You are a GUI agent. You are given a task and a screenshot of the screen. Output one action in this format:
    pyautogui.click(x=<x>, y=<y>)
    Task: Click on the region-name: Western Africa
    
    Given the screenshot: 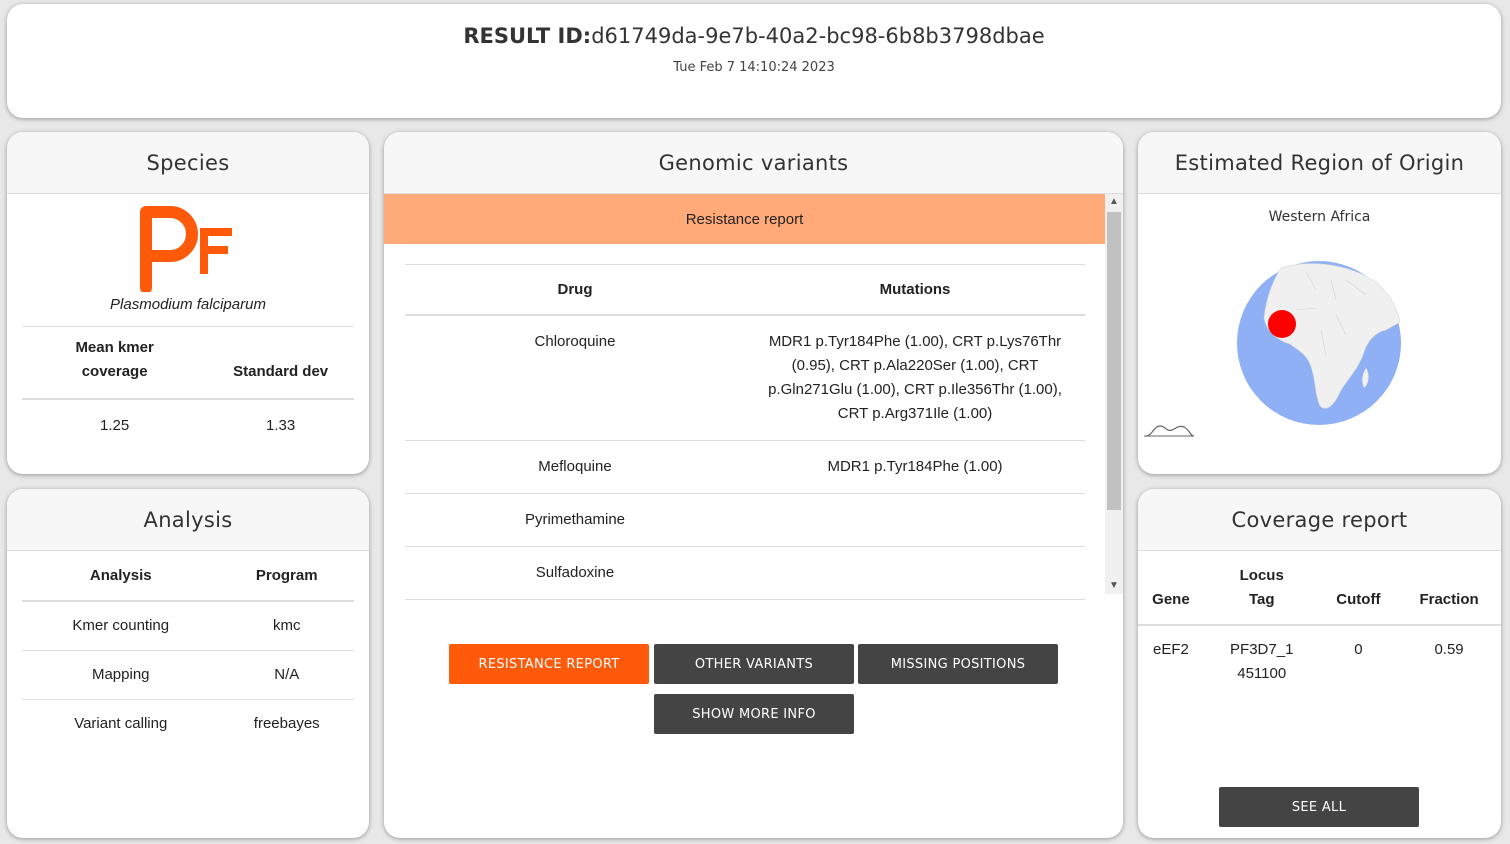 What is the action you would take?
    pyautogui.click(x=1319, y=217)
    